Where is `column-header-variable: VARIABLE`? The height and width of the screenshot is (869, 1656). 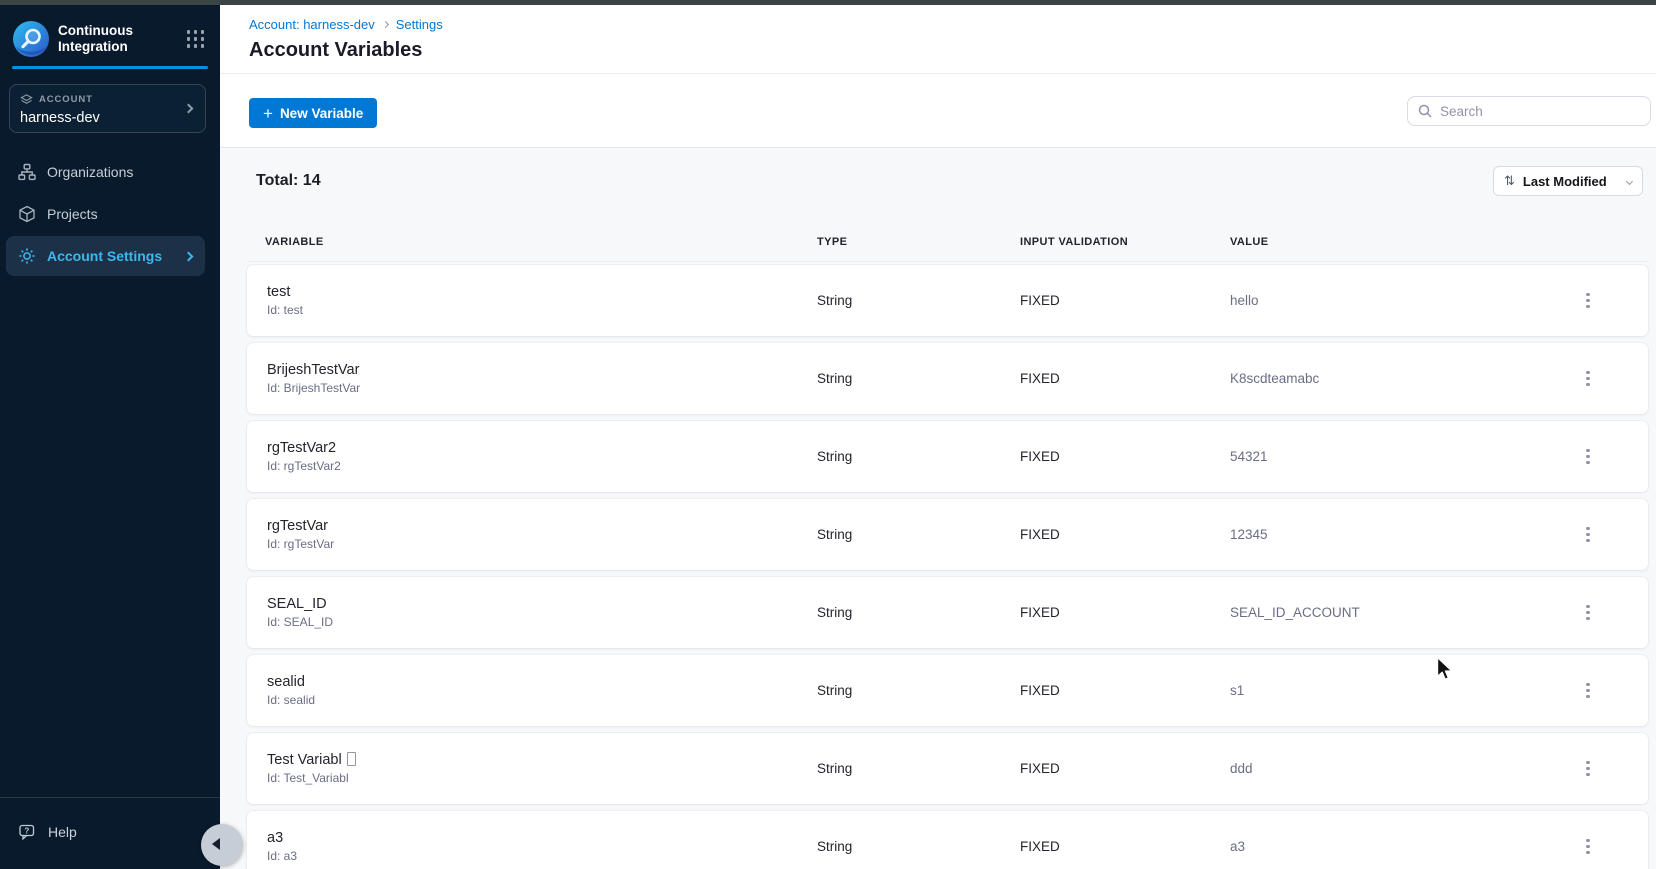
column-header-variable: VARIABLE is located at coordinates (294, 242).